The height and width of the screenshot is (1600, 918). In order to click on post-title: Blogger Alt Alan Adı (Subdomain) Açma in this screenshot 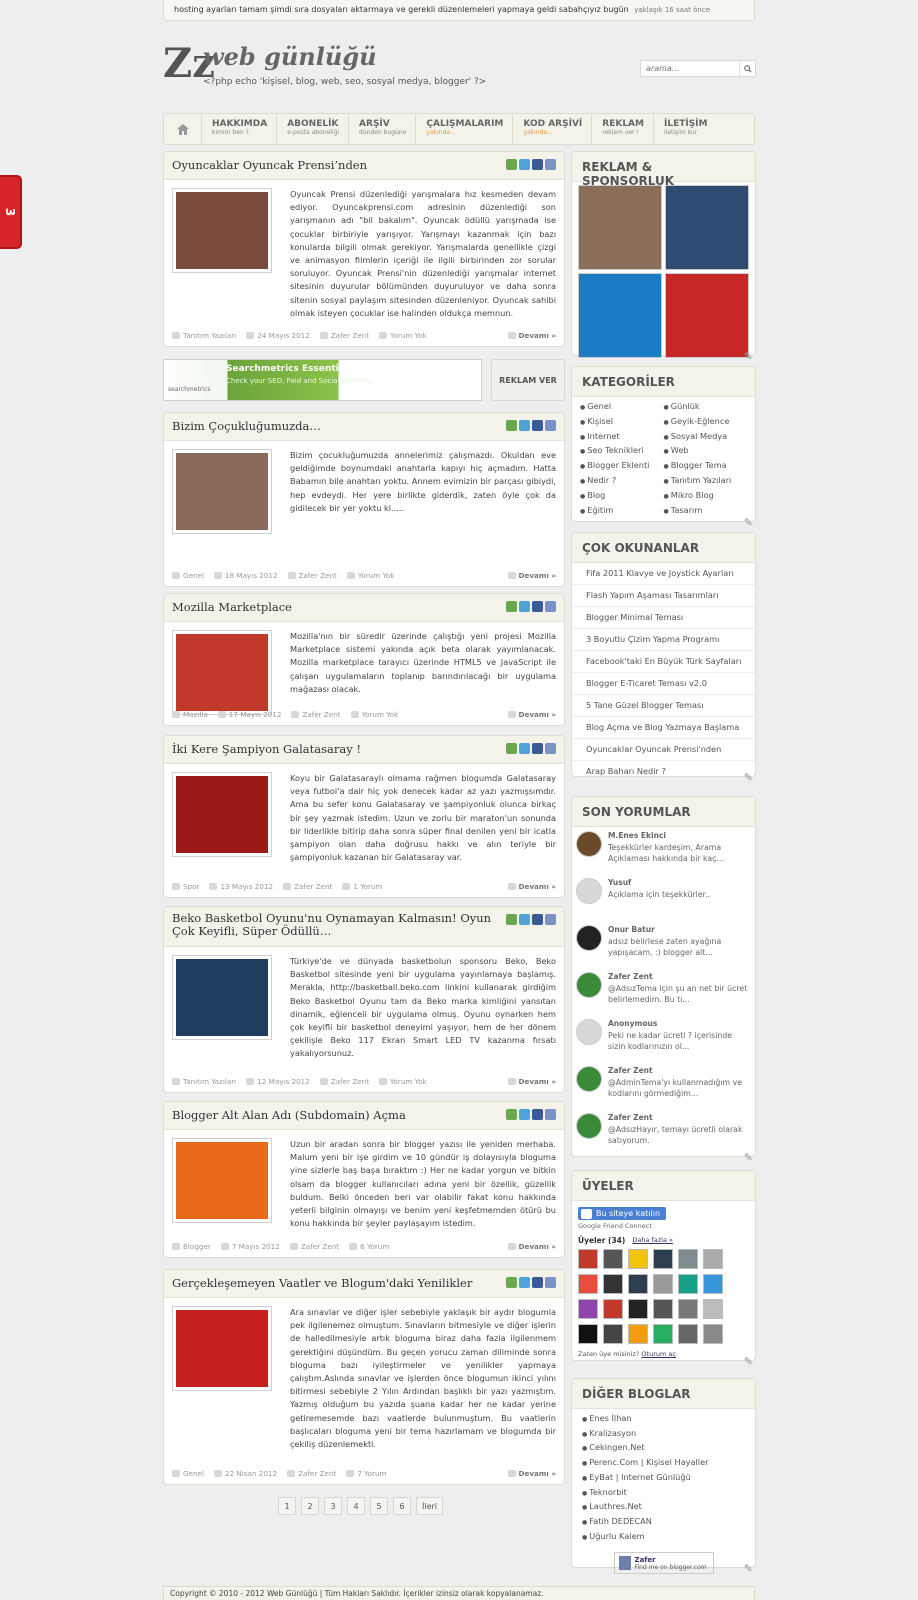, I will do `click(332, 1115)`.